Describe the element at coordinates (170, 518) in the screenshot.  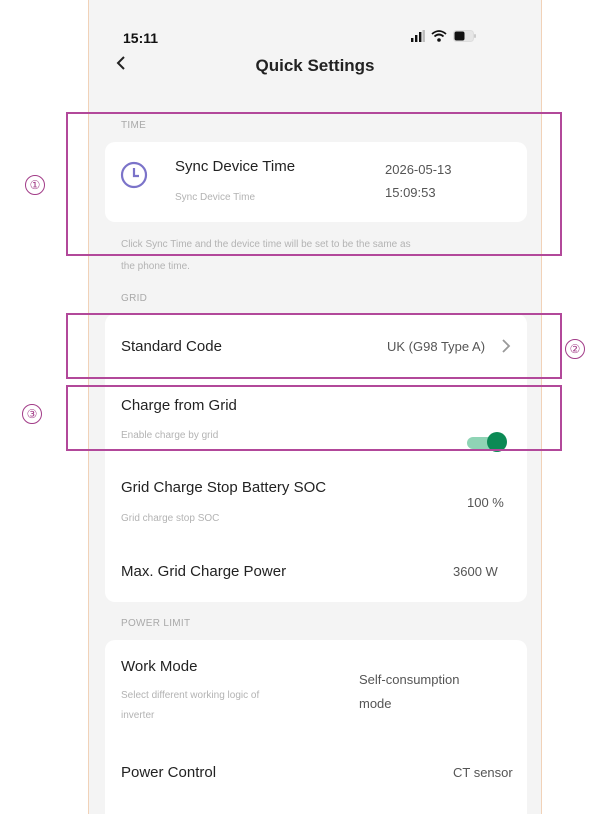
I see `grid-charge-stop-soc-sub: Grid charge stop SOC` at that location.